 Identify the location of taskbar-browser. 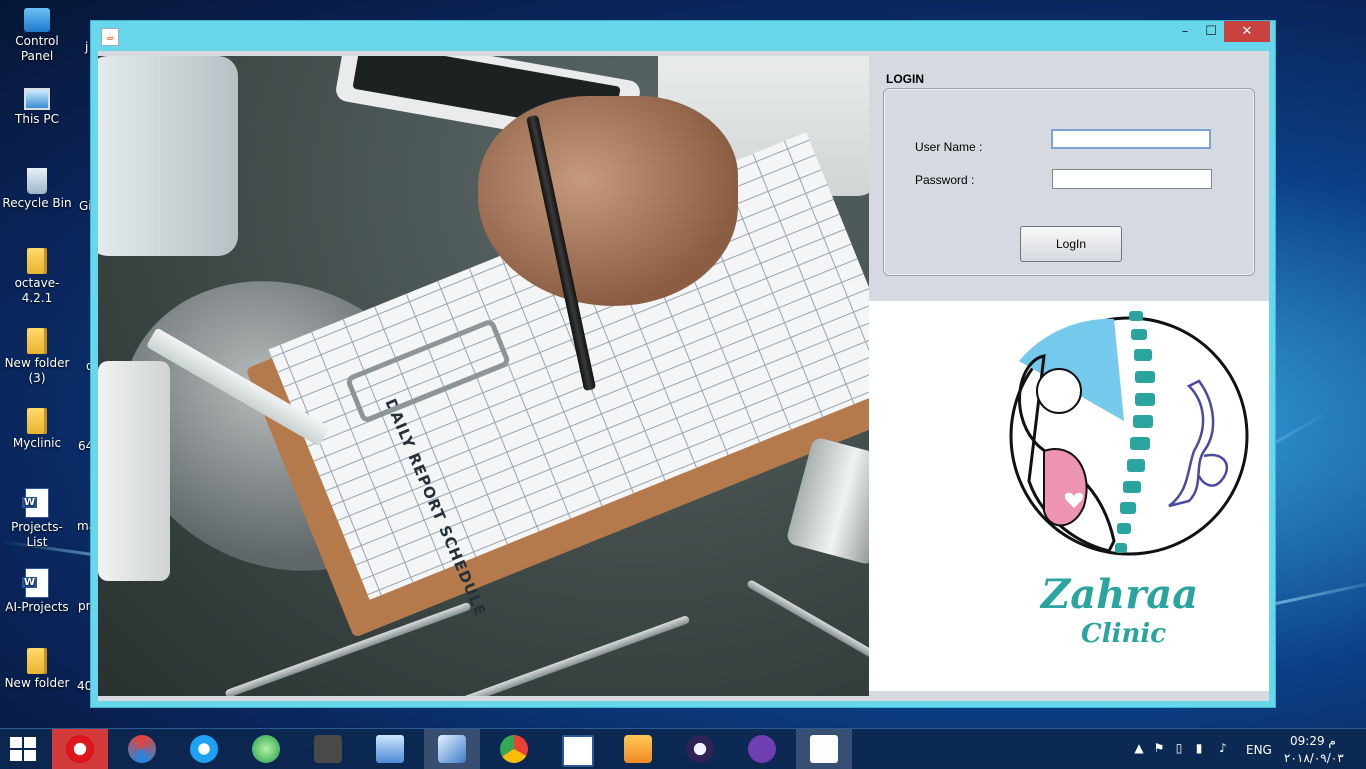
(142, 749).